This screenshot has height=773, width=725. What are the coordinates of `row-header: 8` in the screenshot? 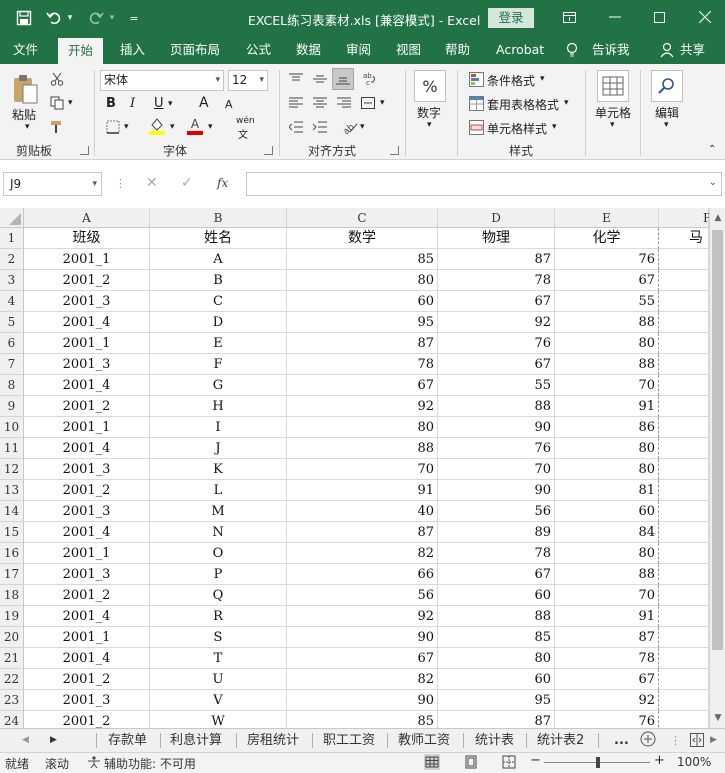 It's located at (12, 385).